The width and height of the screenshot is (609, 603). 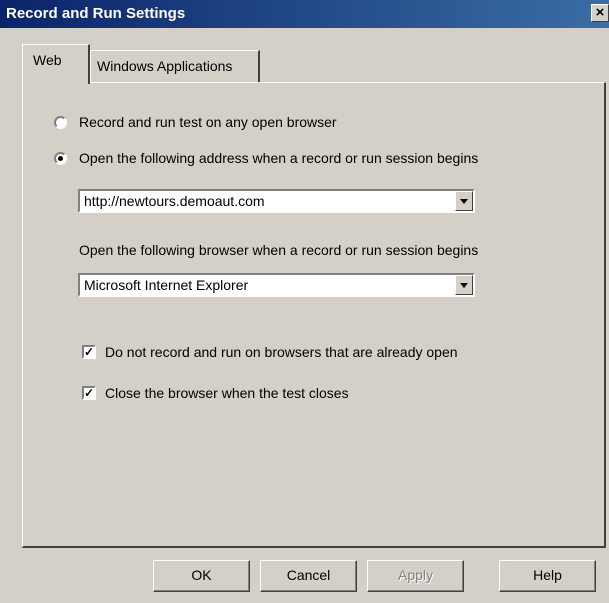 What do you see at coordinates (166, 285) in the screenshot?
I see `browser-select-value: Microsoft Internet Explorer` at bounding box center [166, 285].